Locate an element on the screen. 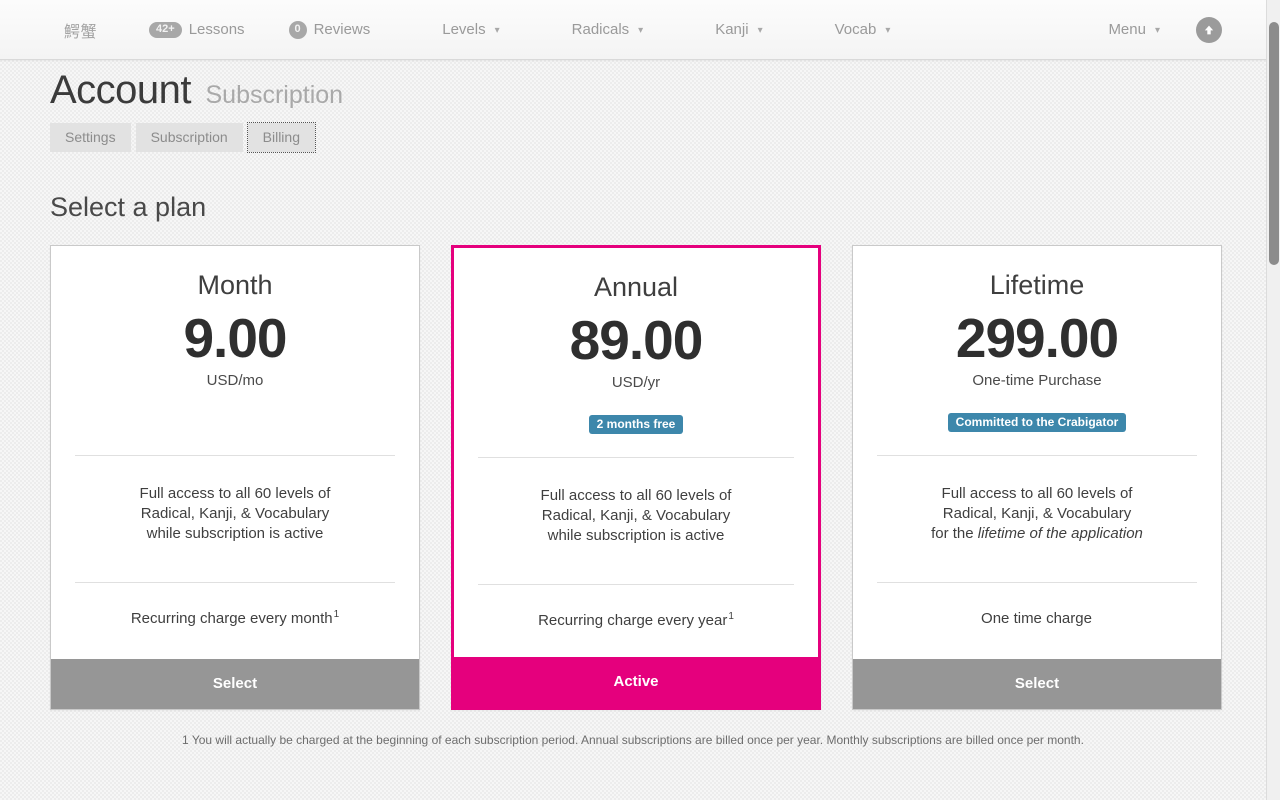  nav-item-lessons-label: Lessons is located at coordinates (216, 29).